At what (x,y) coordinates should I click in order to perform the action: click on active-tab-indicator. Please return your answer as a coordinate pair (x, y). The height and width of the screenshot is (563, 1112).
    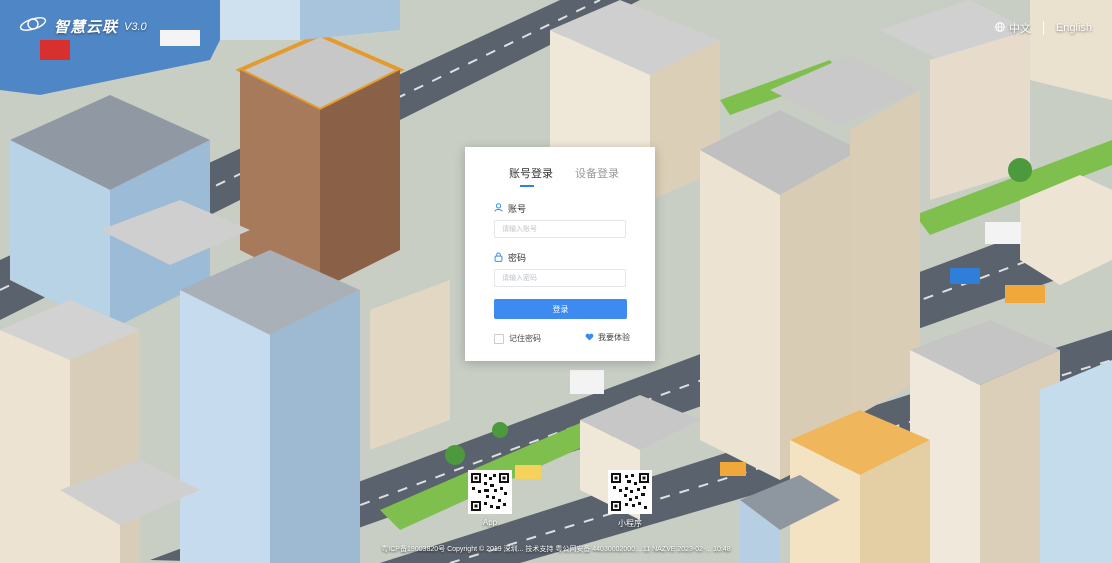
    Looking at the image, I should click on (527, 186).